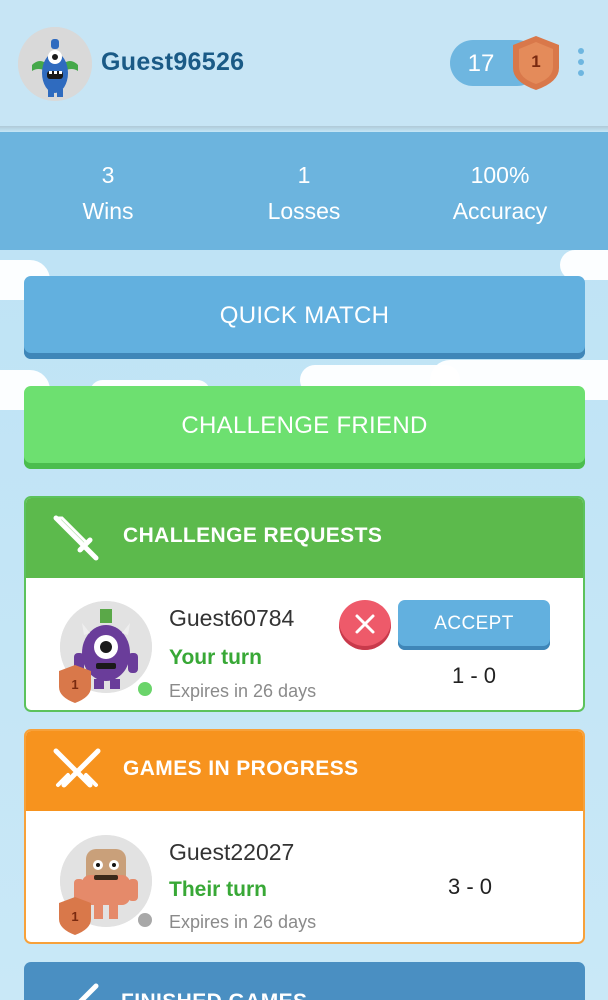 This screenshot has width=608, height=1000. Describe the element at coordinates (108, 175) in the screenshot. I see `stat-value: 3` at that location.